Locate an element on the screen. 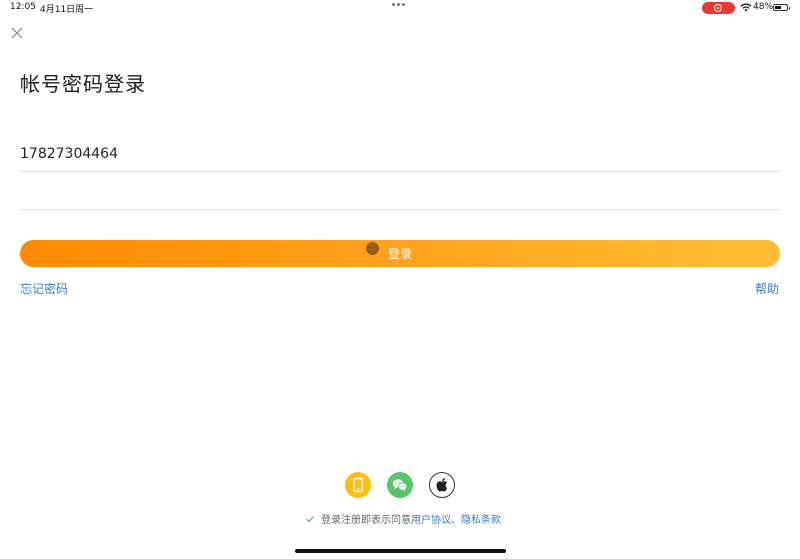 Image resolution: width=800 pixels, height=559 pixels. multitasking-dots-icon is located at coordinates (400, 6).